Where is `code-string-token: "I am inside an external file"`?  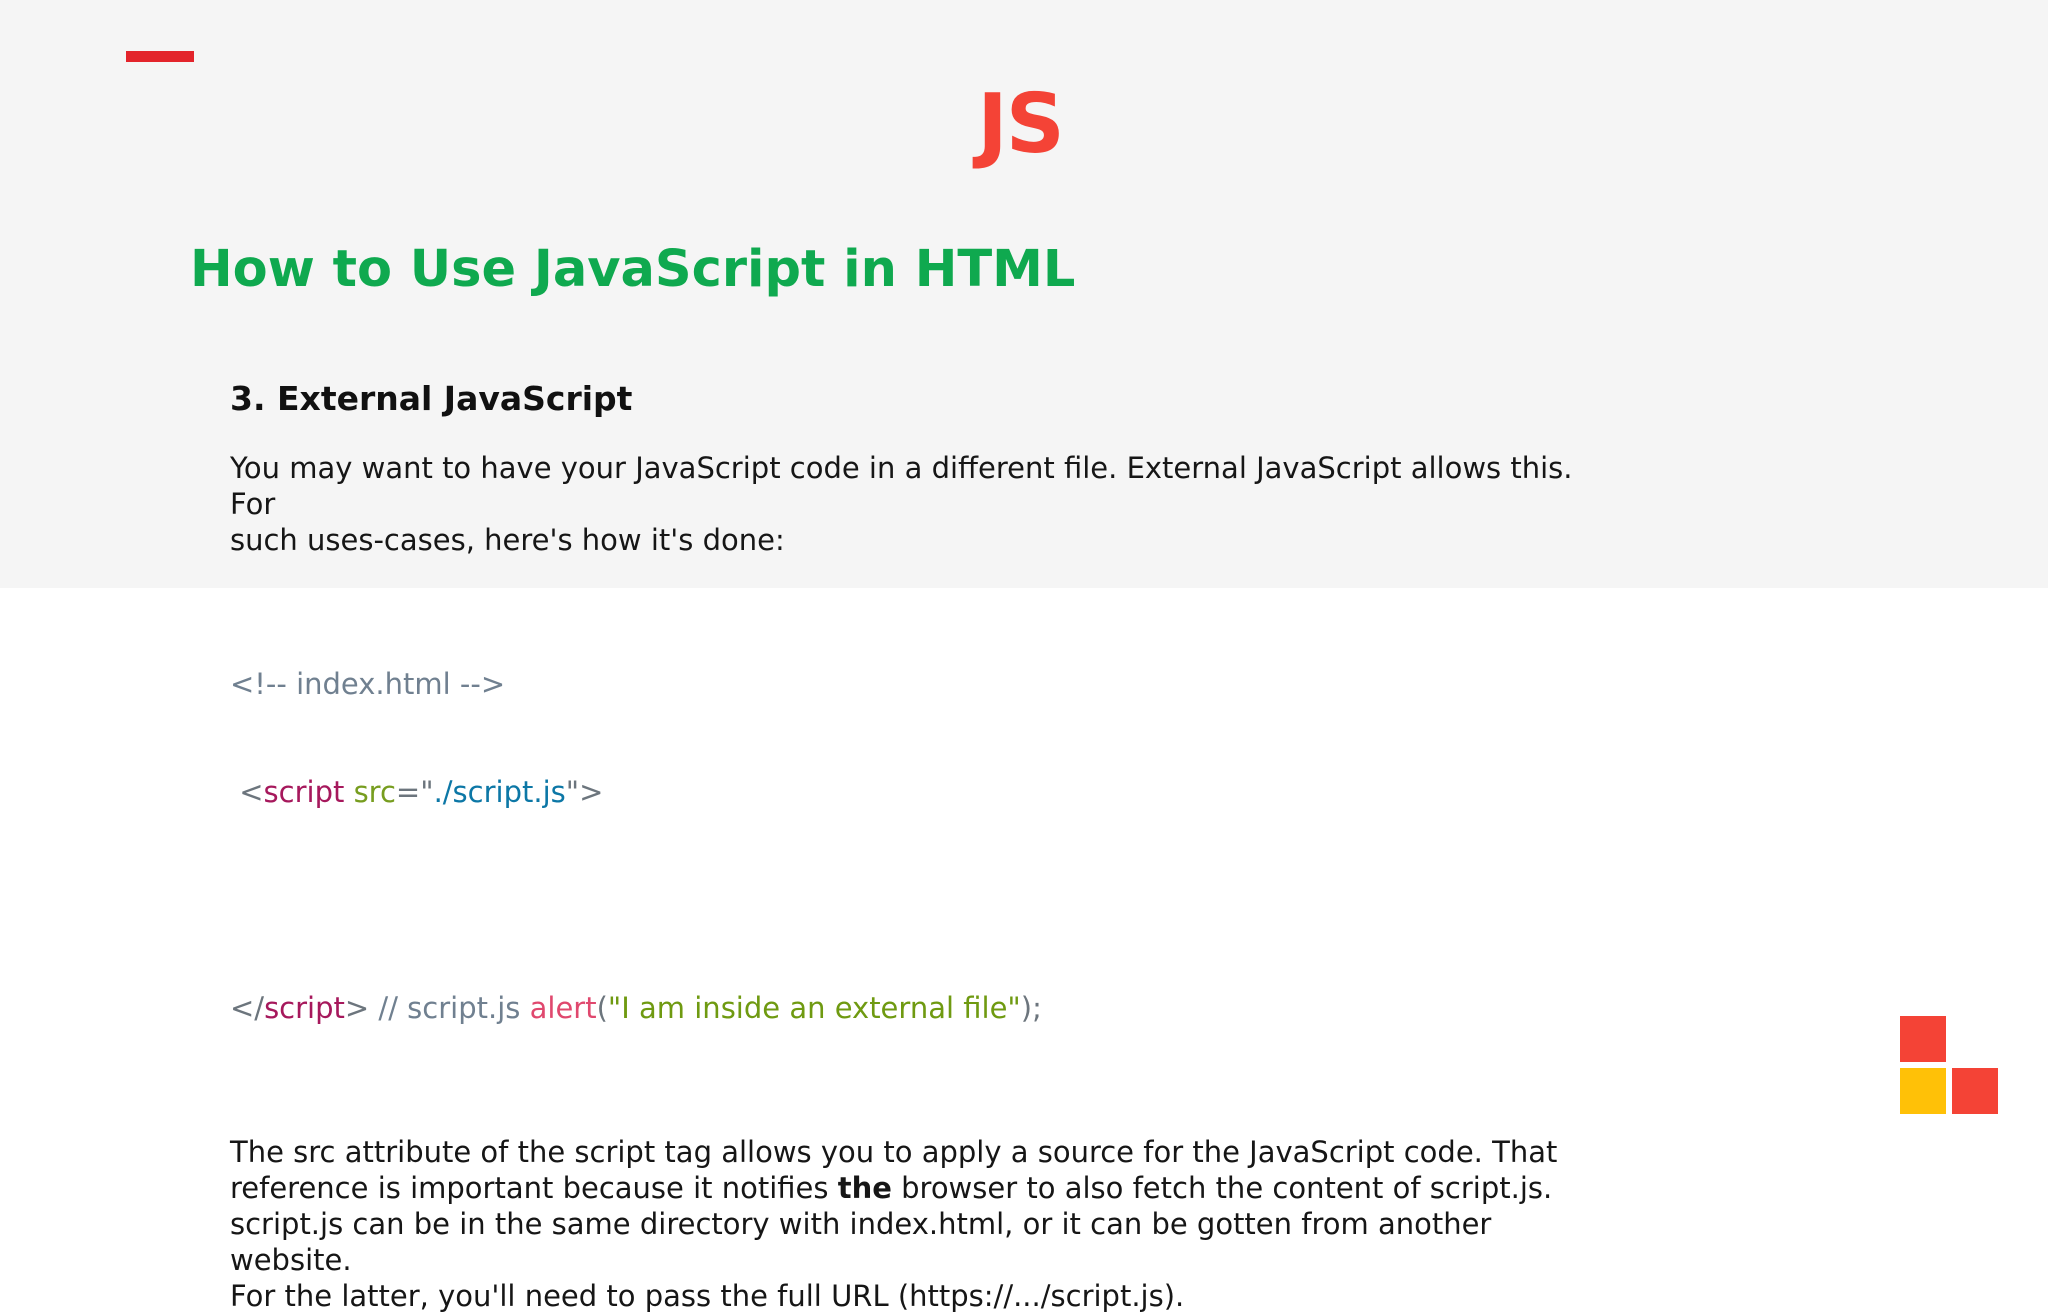 code-string-token: "I am inside an external file" is located at coordinates (814, 1008).